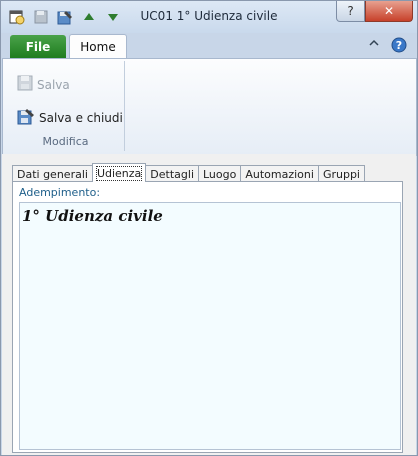 The height and width of the screenshot is (456, 418). I want to click on tab-dati-generali: Dati generali, so click(52, 173).